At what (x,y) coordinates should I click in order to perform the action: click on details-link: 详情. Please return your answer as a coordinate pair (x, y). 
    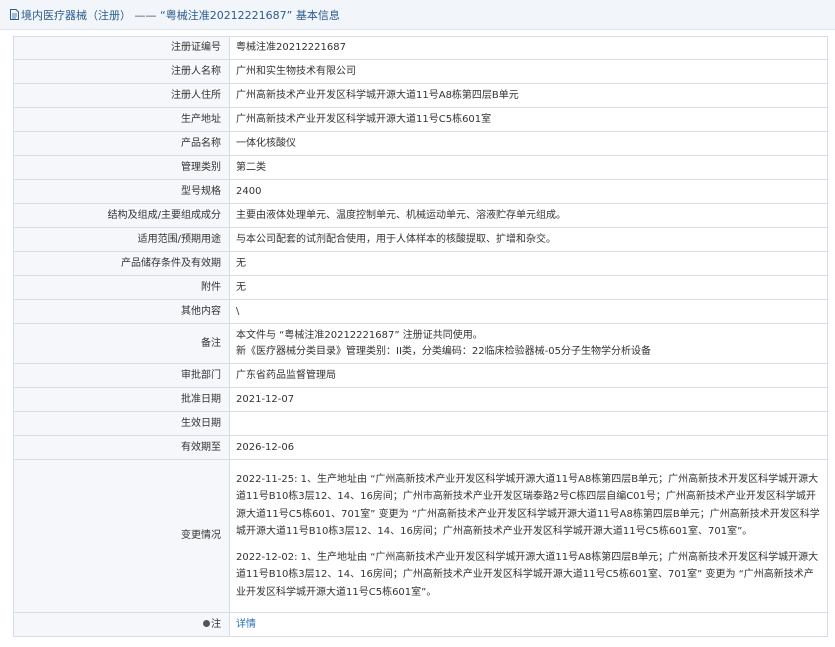
    Looking at the image, I should click on (246, 624).